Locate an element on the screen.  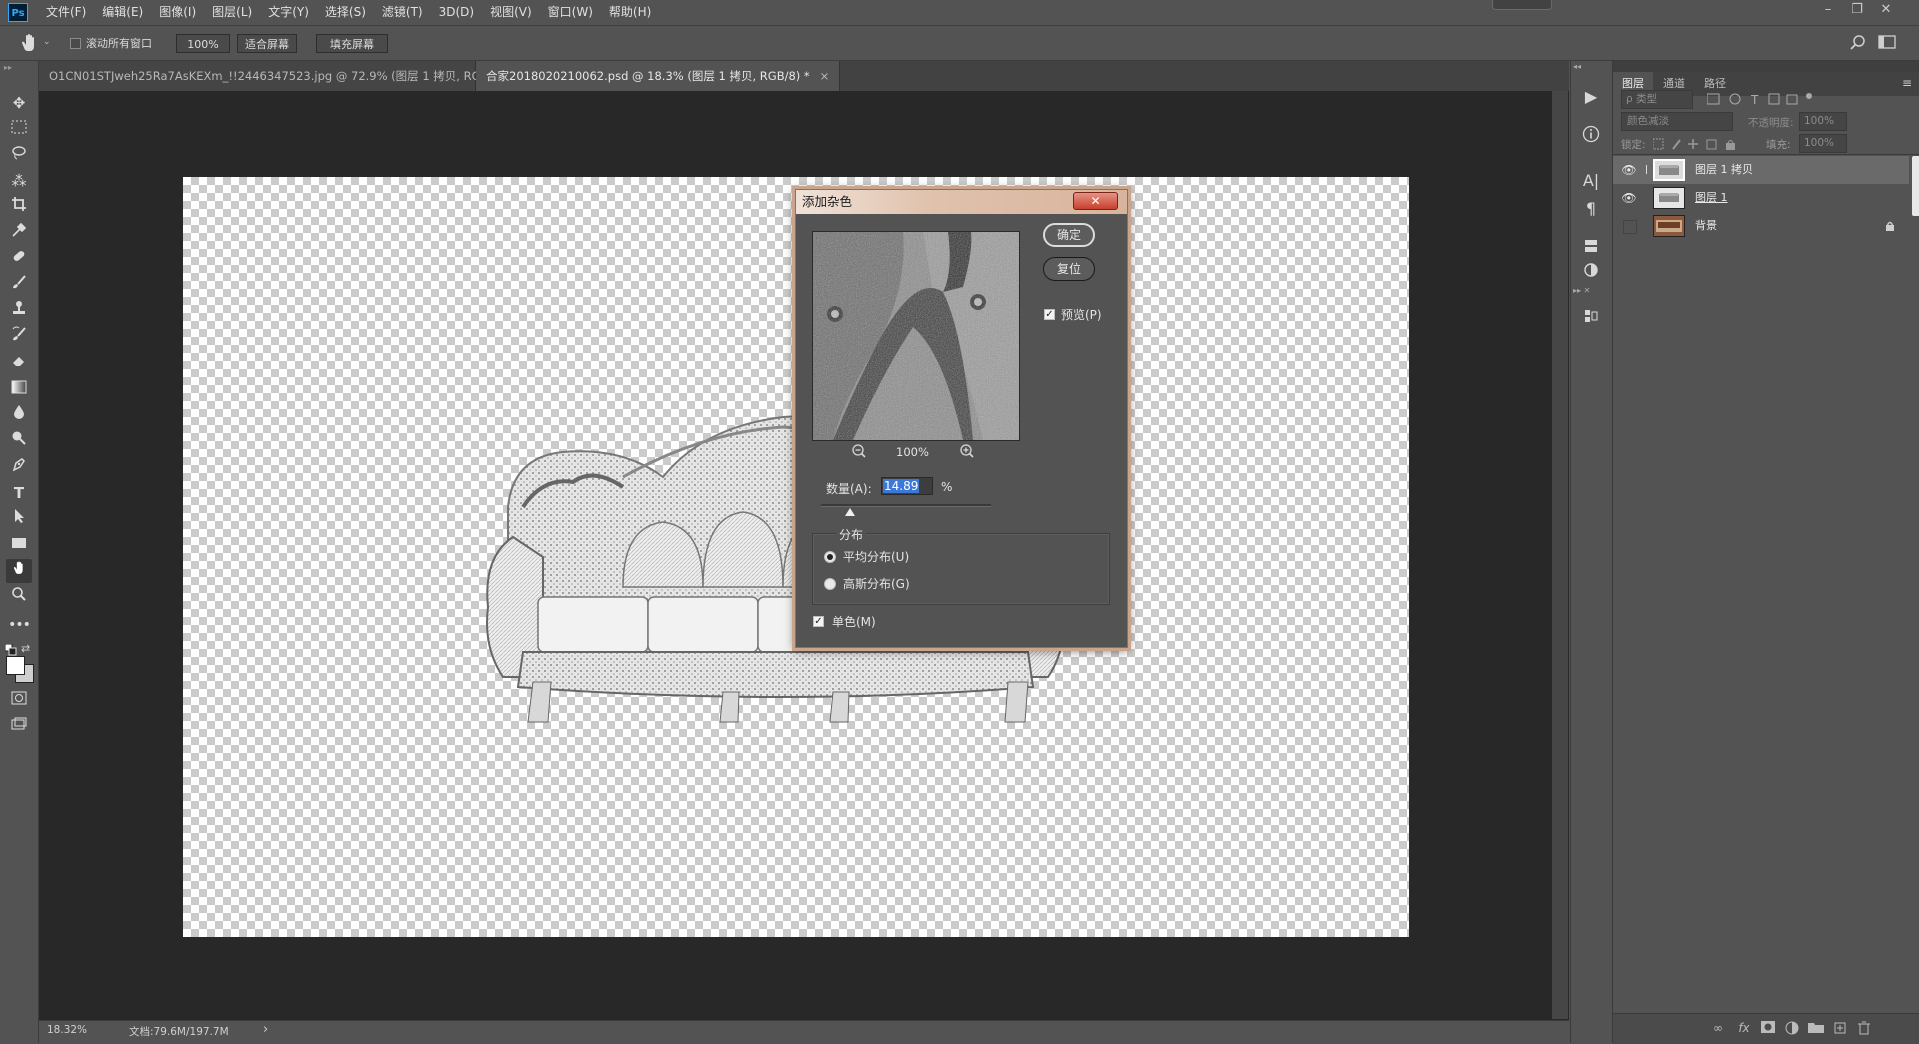
clone-stamp-tool-icon is located at coordinates (19, 311).